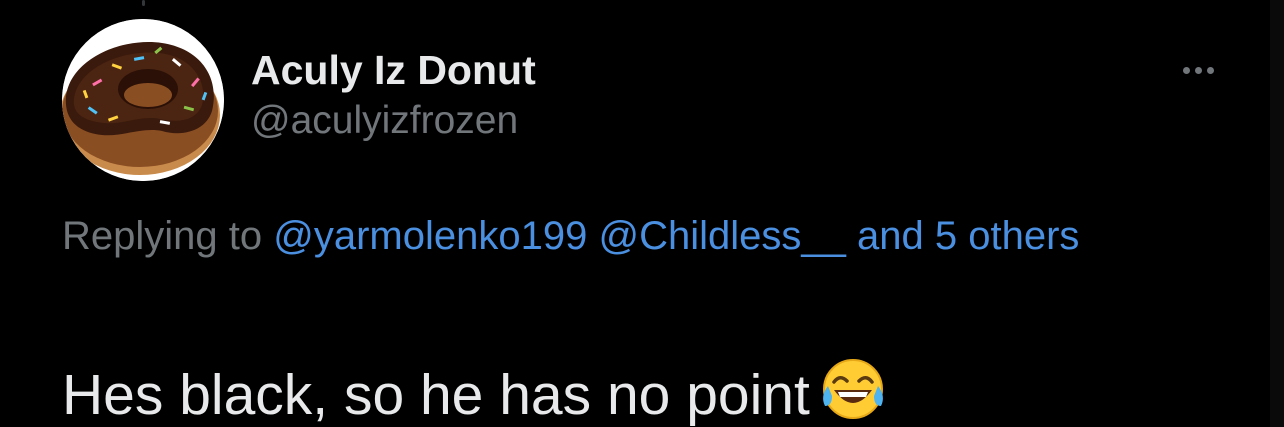 Image resolution: width=1284 pixels, height=427 pixels. What do you see at coordinates (430, 236) in the screenshot?
I see `mention-link: @yarmolenko199` at bounding box center [430, 236].